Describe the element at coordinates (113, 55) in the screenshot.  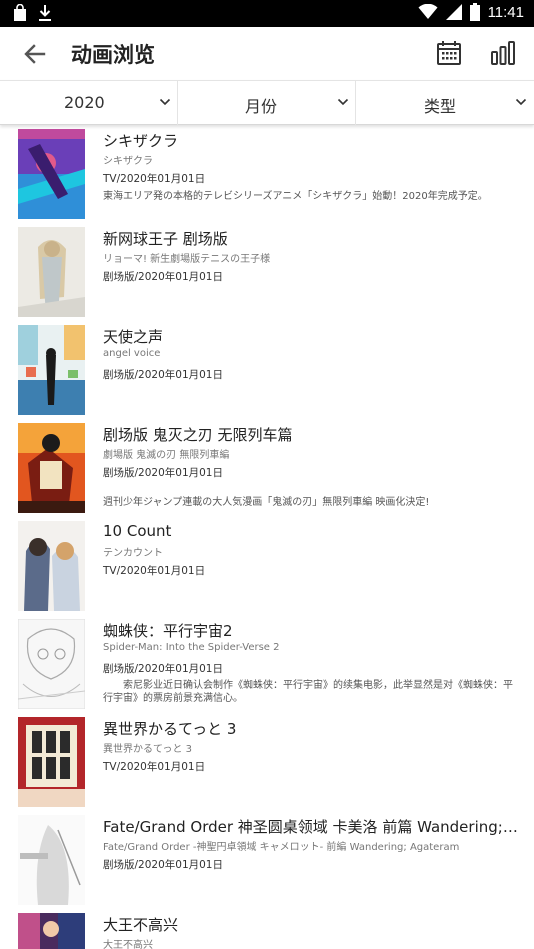
I see `page-title: 动画浏览` at that location.